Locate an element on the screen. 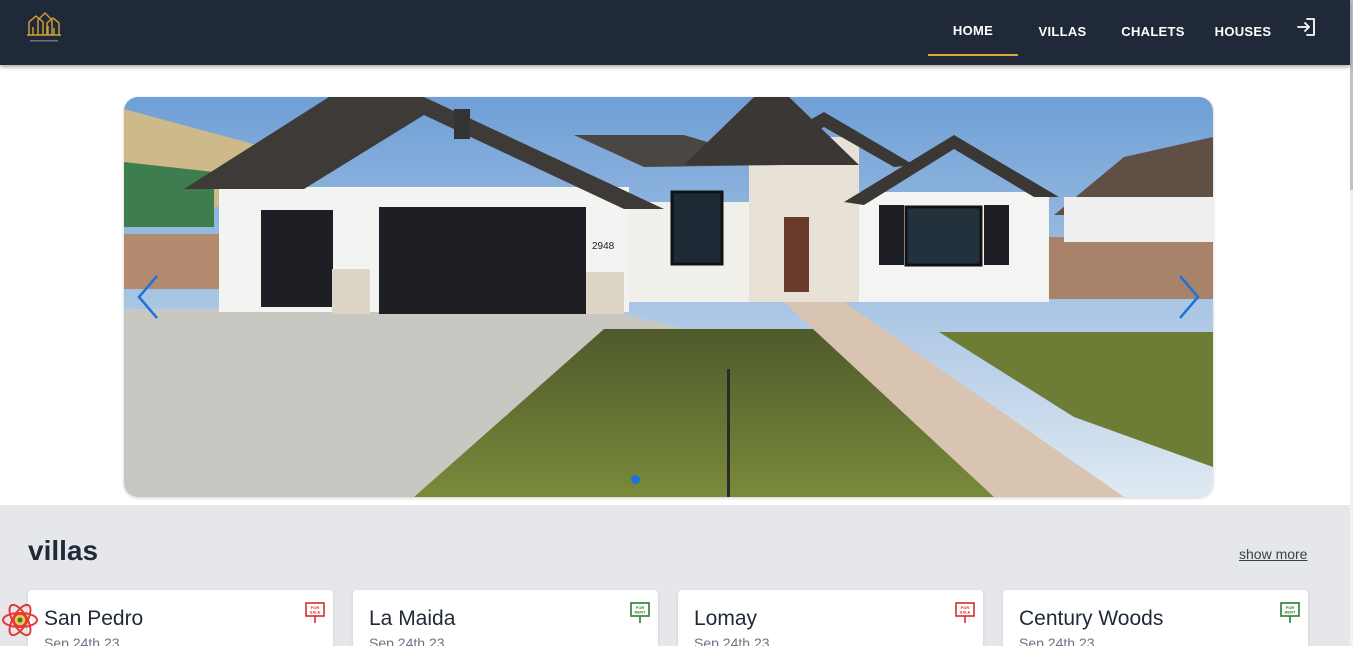  login-icon is located at coordinates (1306, 27).